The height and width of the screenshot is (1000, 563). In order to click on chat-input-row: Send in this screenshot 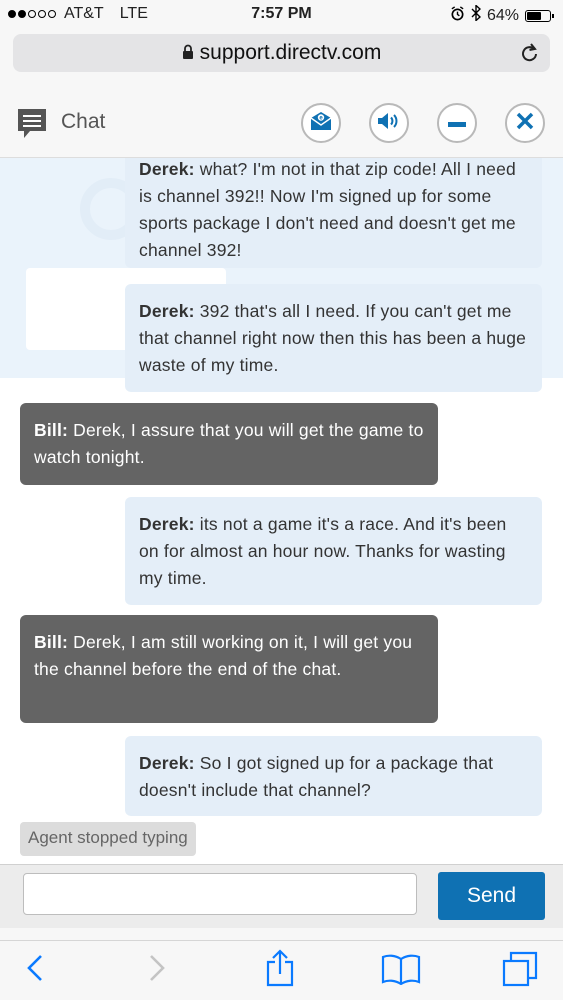, I will do `click(281, 896)`.